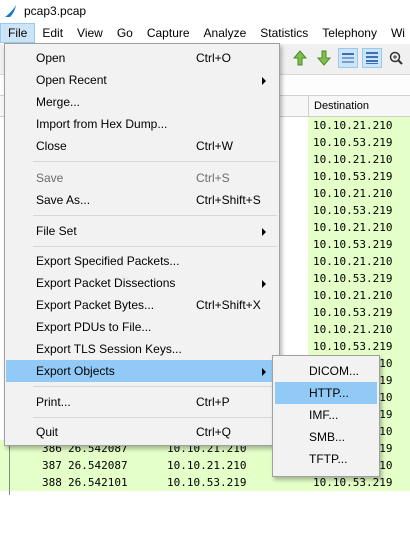  Describe the element at coordinates (142, 178) in the screenshot. I see `menu-item-save: Save Ctrl+S` at that location.